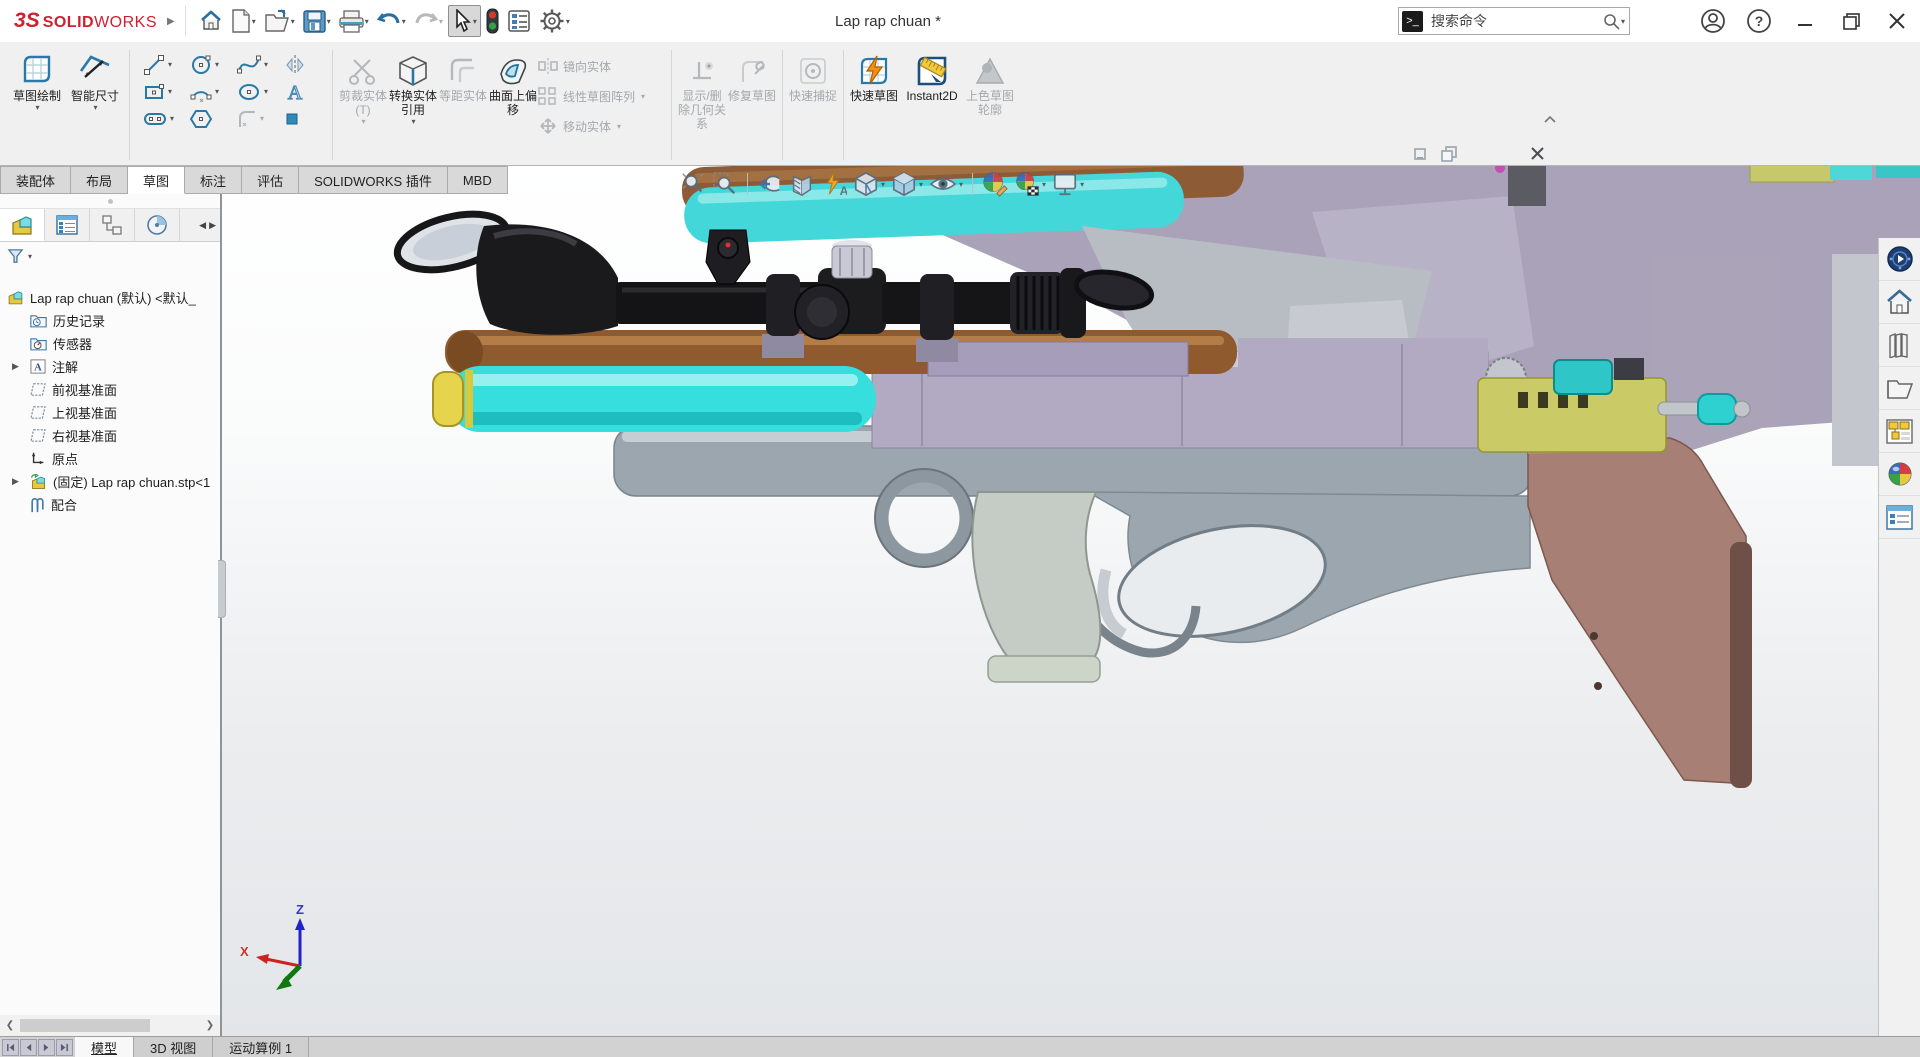  I want to click on doc-minimize-icon, so click(1420, 154).